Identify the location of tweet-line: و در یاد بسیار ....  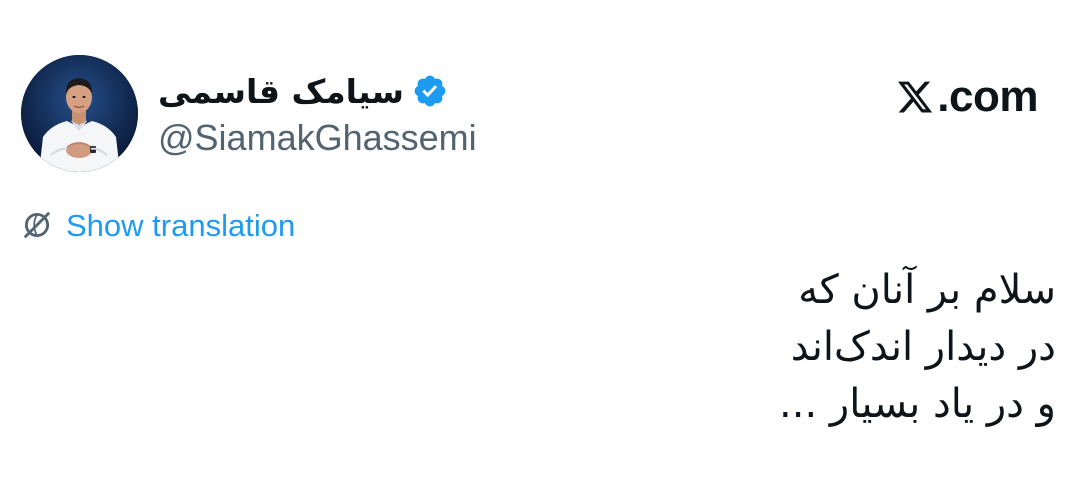
(917, 404).